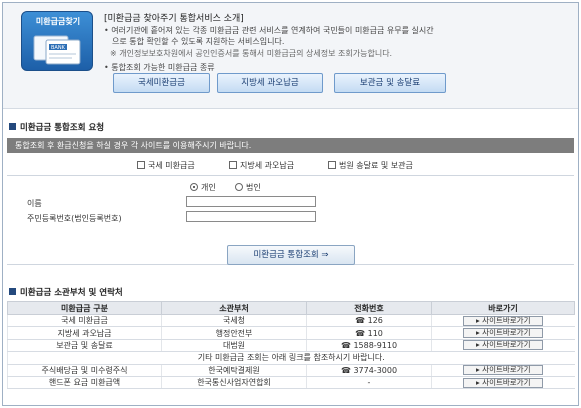 The width and height of the screenshot is (581, 408). What do you see at coordinates (291, 321) in the screenshot?
I see `table-row: 국세 미환급금 국세청 ☎ 126 ▸ 사이트바로가기` at bounding box center [291, 321].